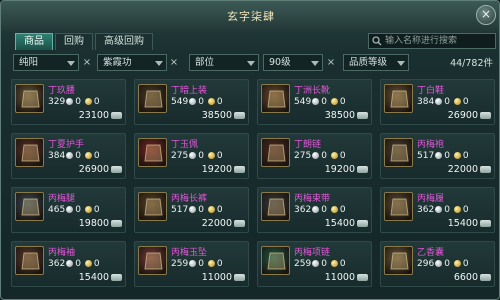  What do you see at coordinates (398, 206) in the screenshot?
I see `shoes-icon` at bounding box center [398, 206].